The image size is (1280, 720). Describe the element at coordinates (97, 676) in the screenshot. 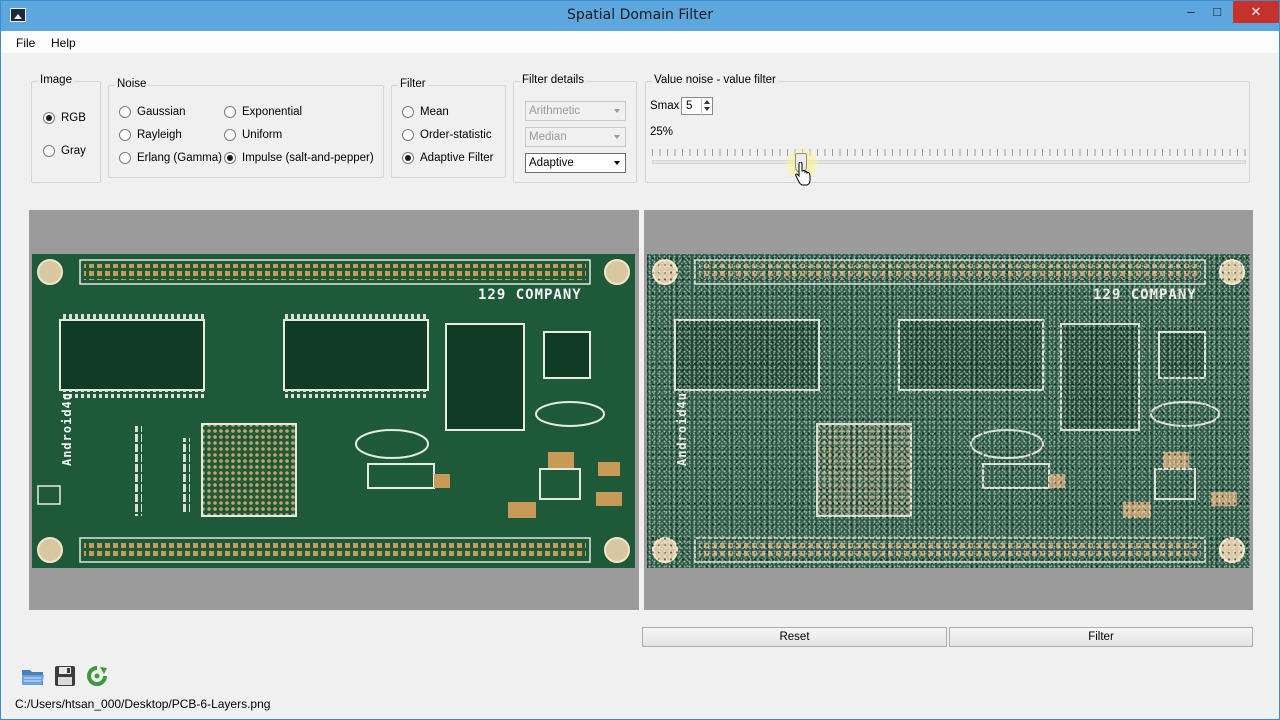

I see `refresh-icon` at that location.